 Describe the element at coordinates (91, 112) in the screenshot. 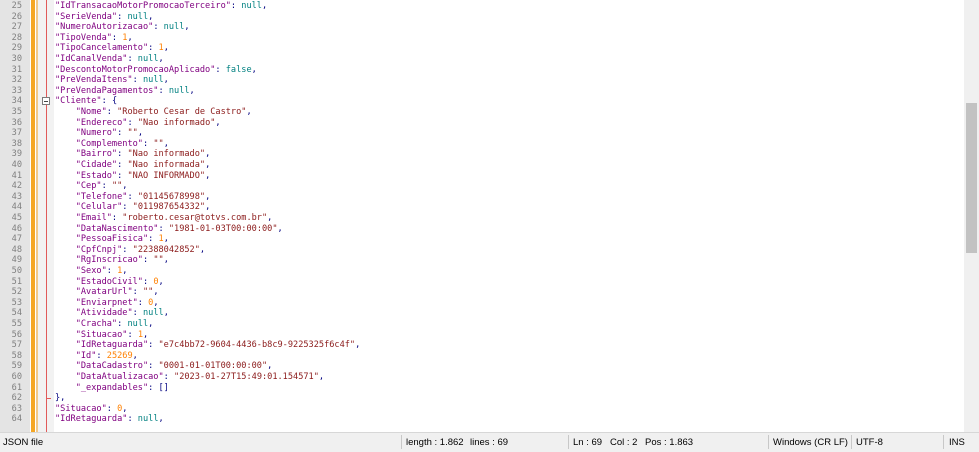

I see `json-key: "Nome"` at that location.